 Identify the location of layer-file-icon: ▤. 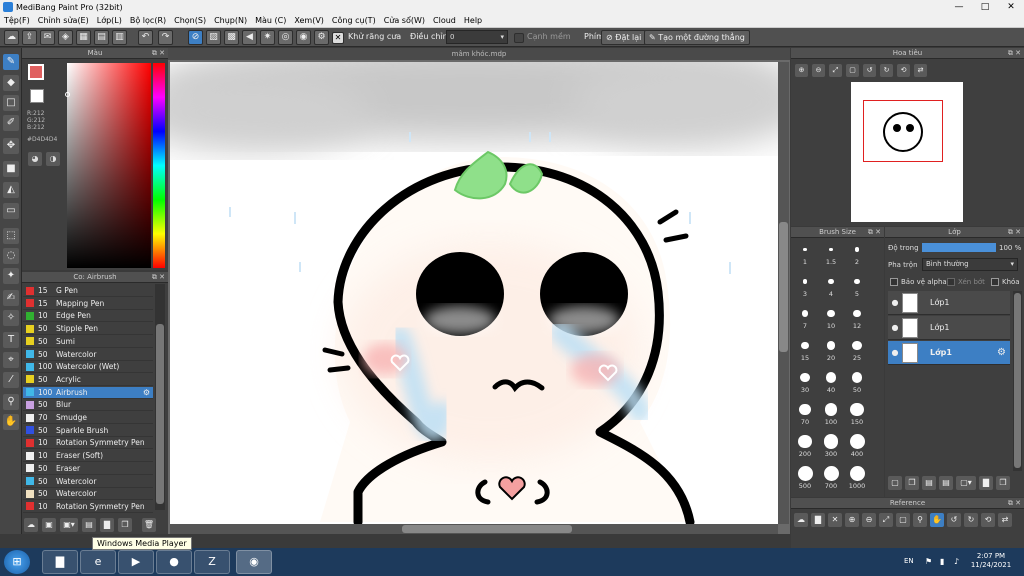
(929, 483).